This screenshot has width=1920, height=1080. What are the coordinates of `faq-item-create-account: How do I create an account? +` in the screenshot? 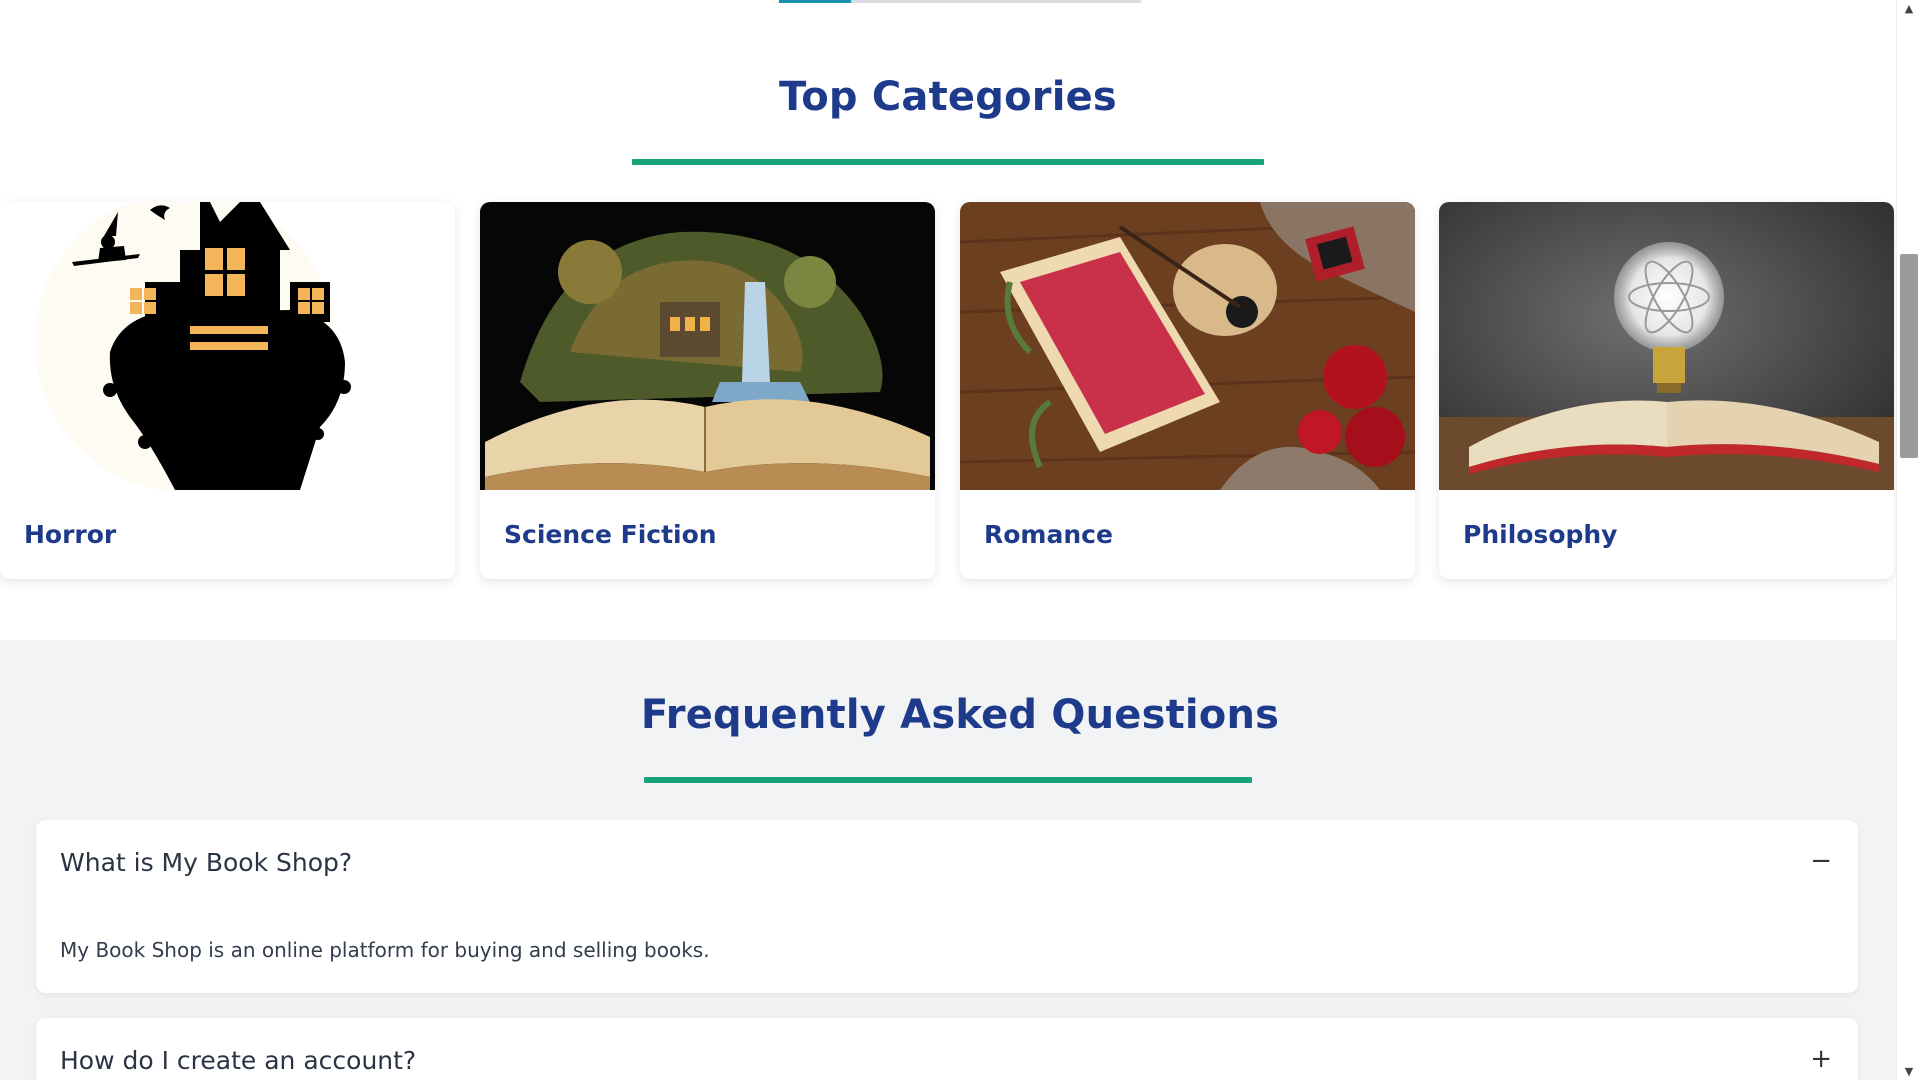 It's located at (947, 1049).